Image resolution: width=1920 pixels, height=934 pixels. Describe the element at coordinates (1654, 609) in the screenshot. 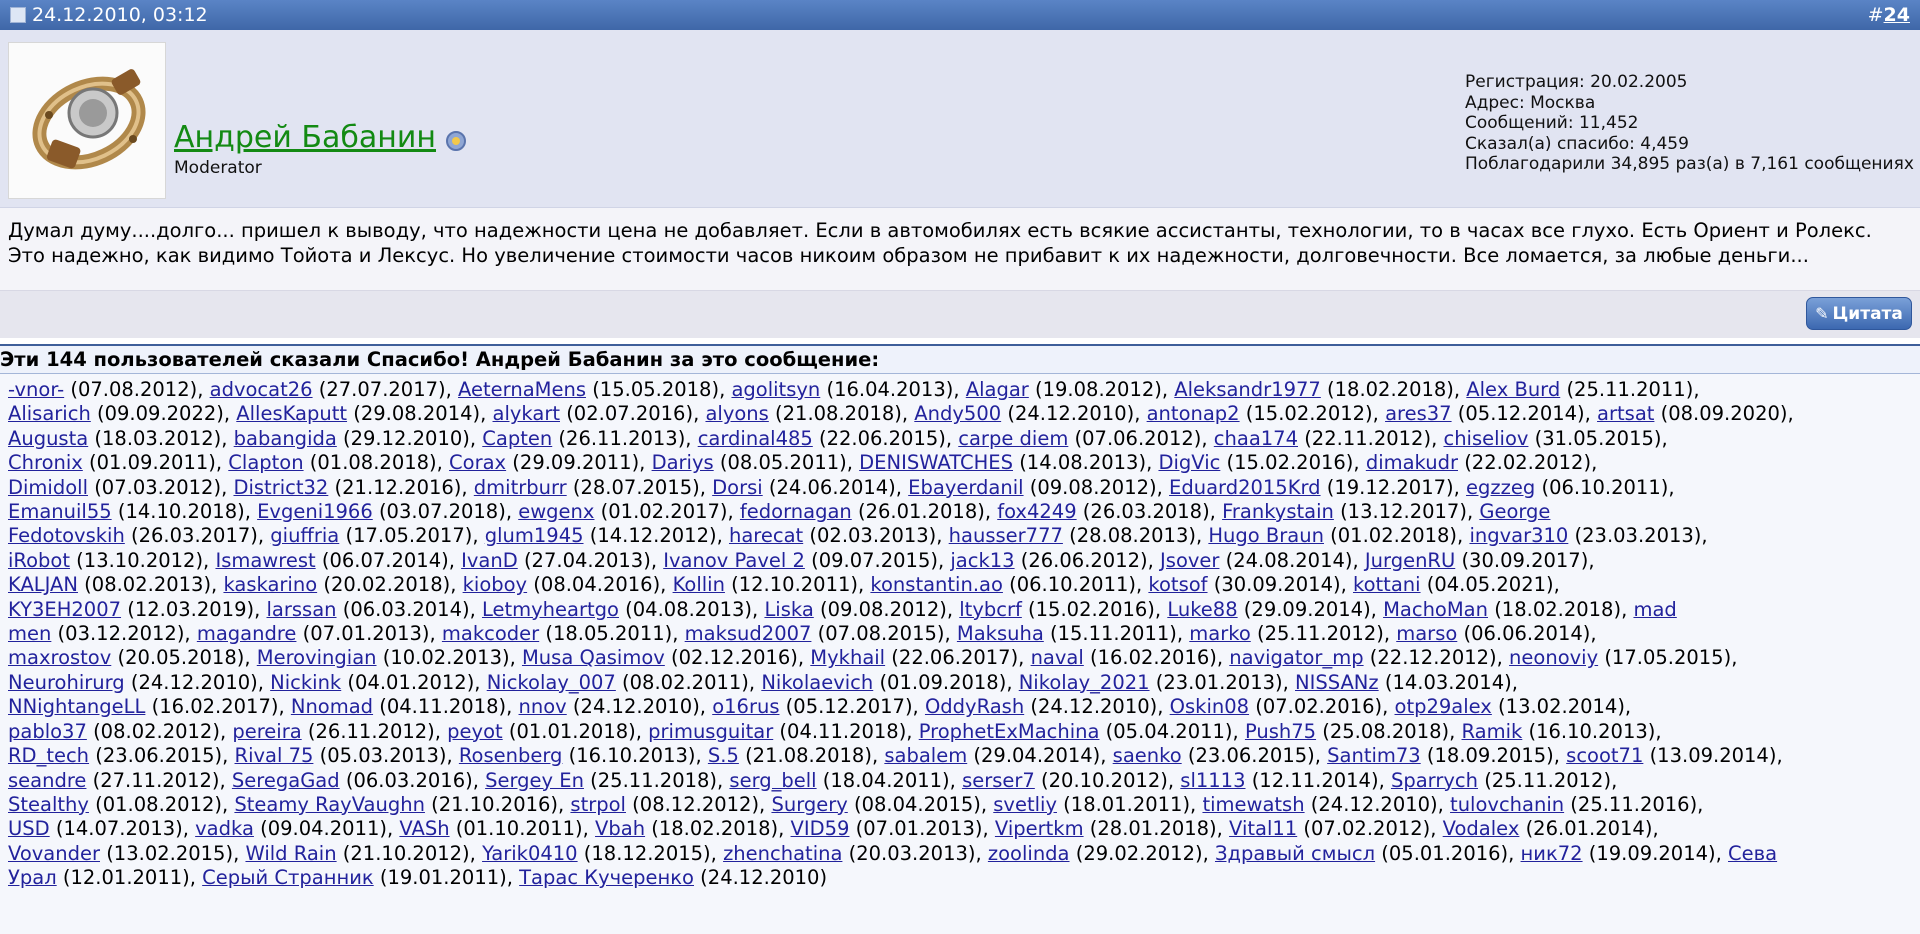

I see `thanks-user-link: mad` at that location.